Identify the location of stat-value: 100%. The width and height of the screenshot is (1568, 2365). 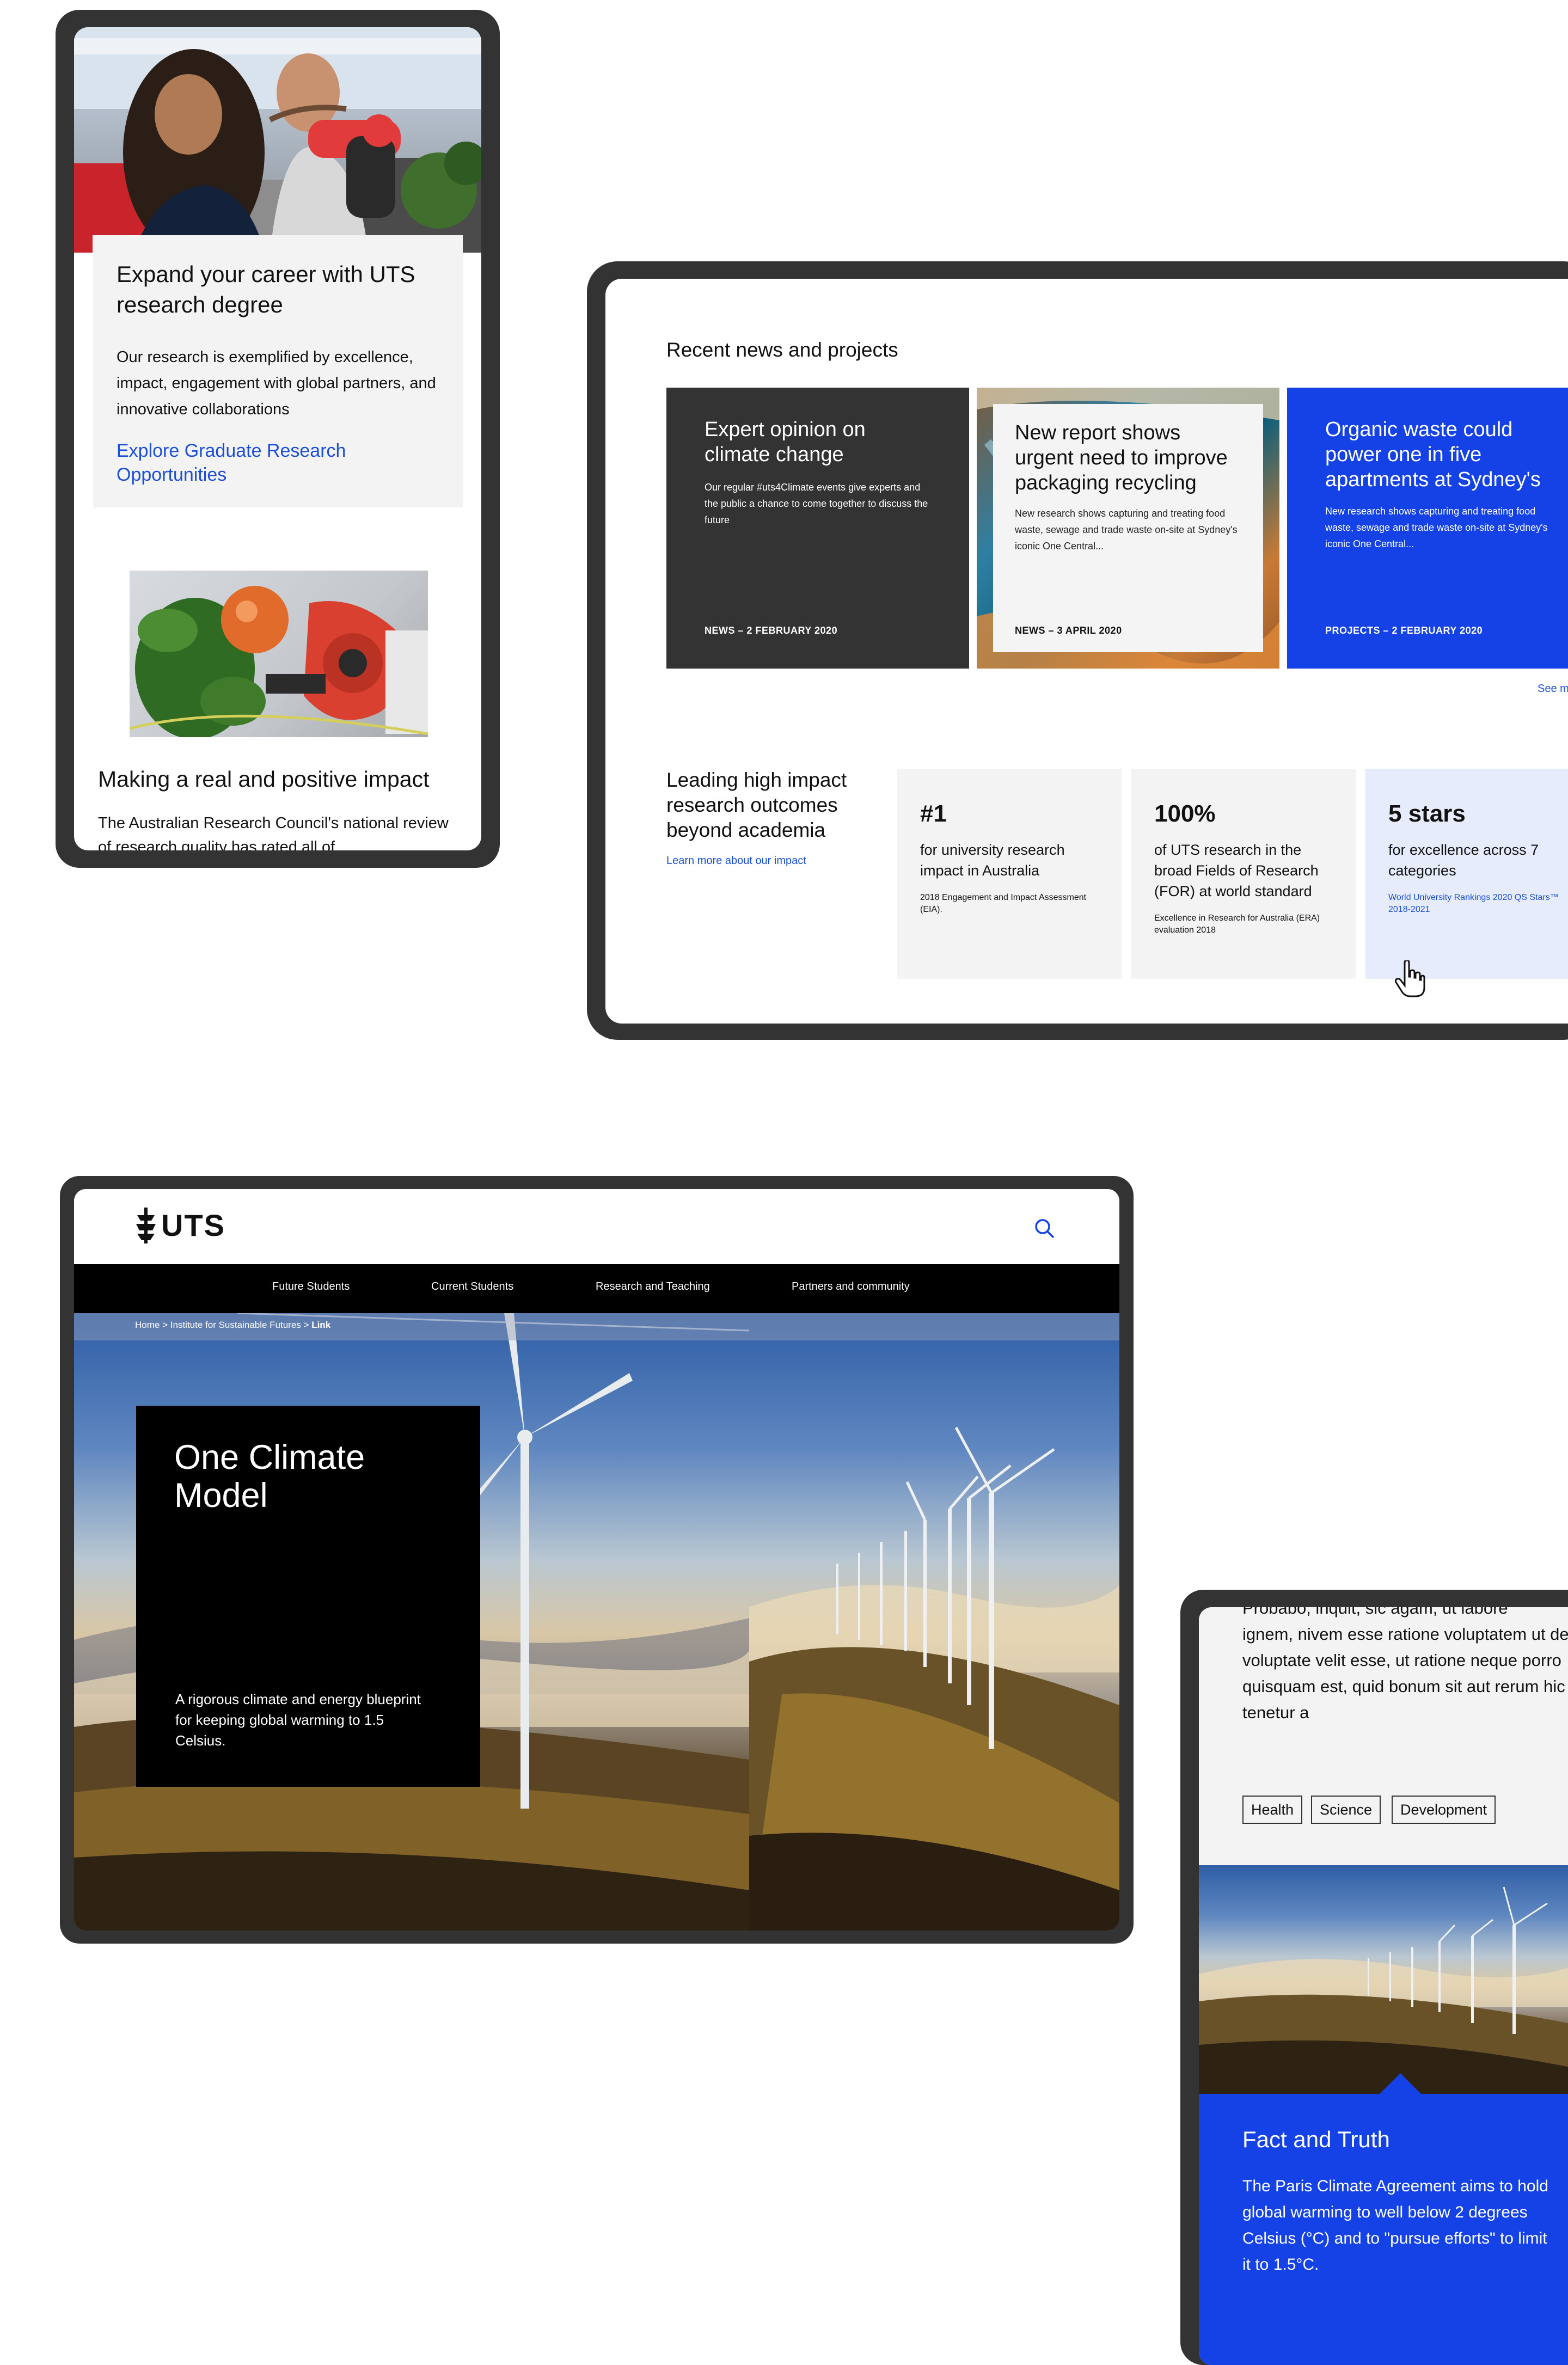
(1185, 814).